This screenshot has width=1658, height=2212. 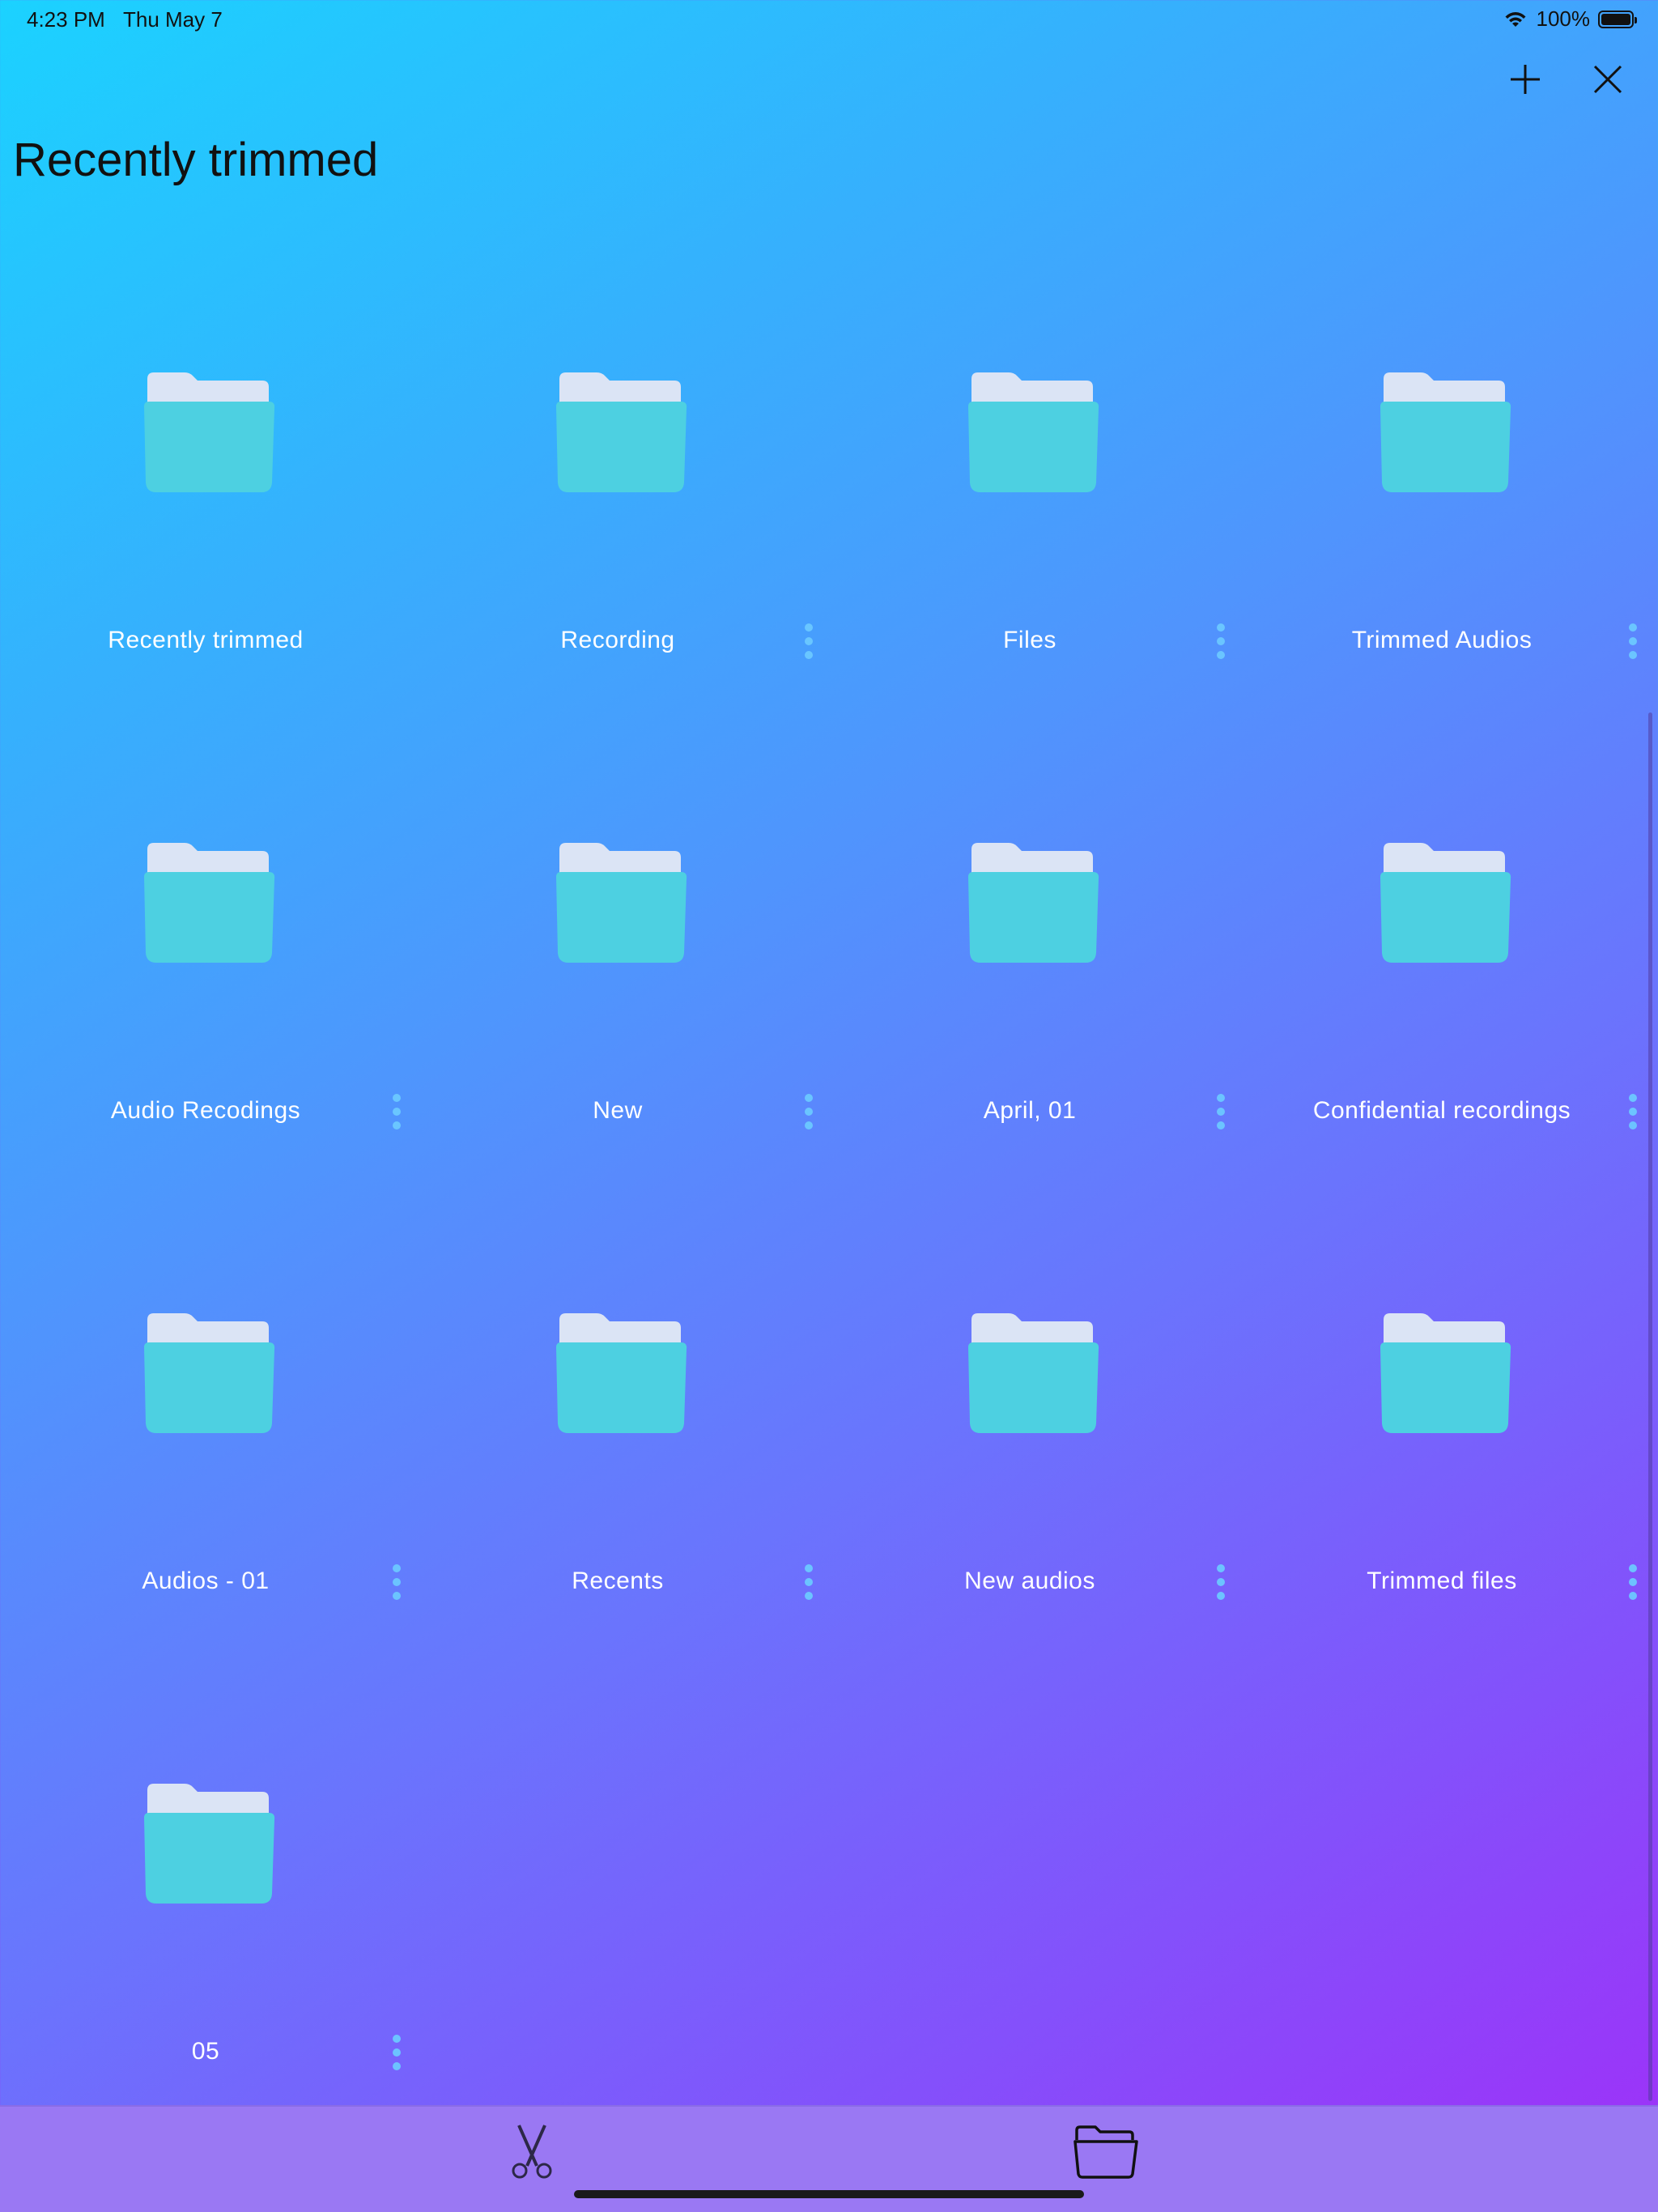 What do you see at coordinates (1442, 330) in the screenshot?
I see `folder-item: Trimmed Audios` at bounding box center [1442, 330].